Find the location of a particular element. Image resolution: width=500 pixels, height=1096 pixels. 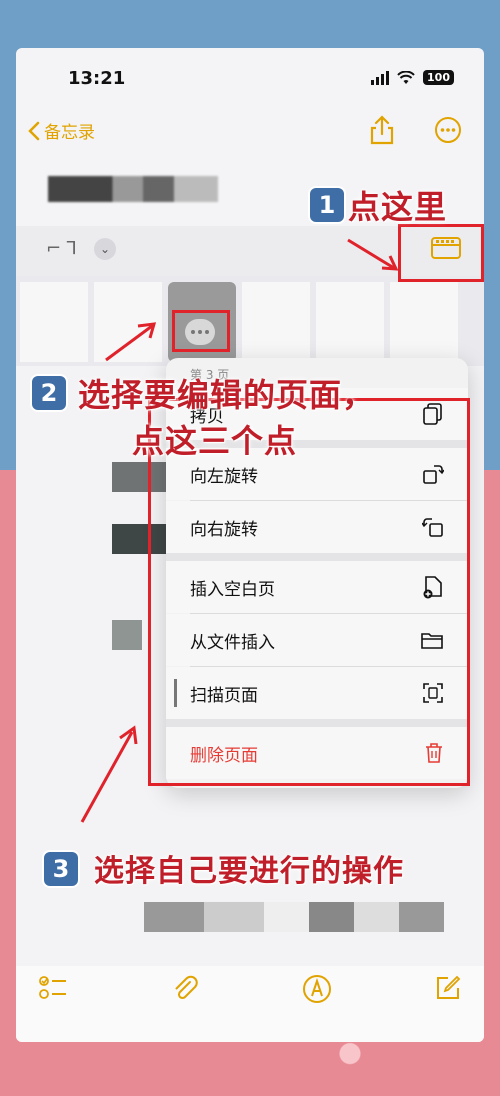

status-time: 13:21 is located at coordinates (97, 78).